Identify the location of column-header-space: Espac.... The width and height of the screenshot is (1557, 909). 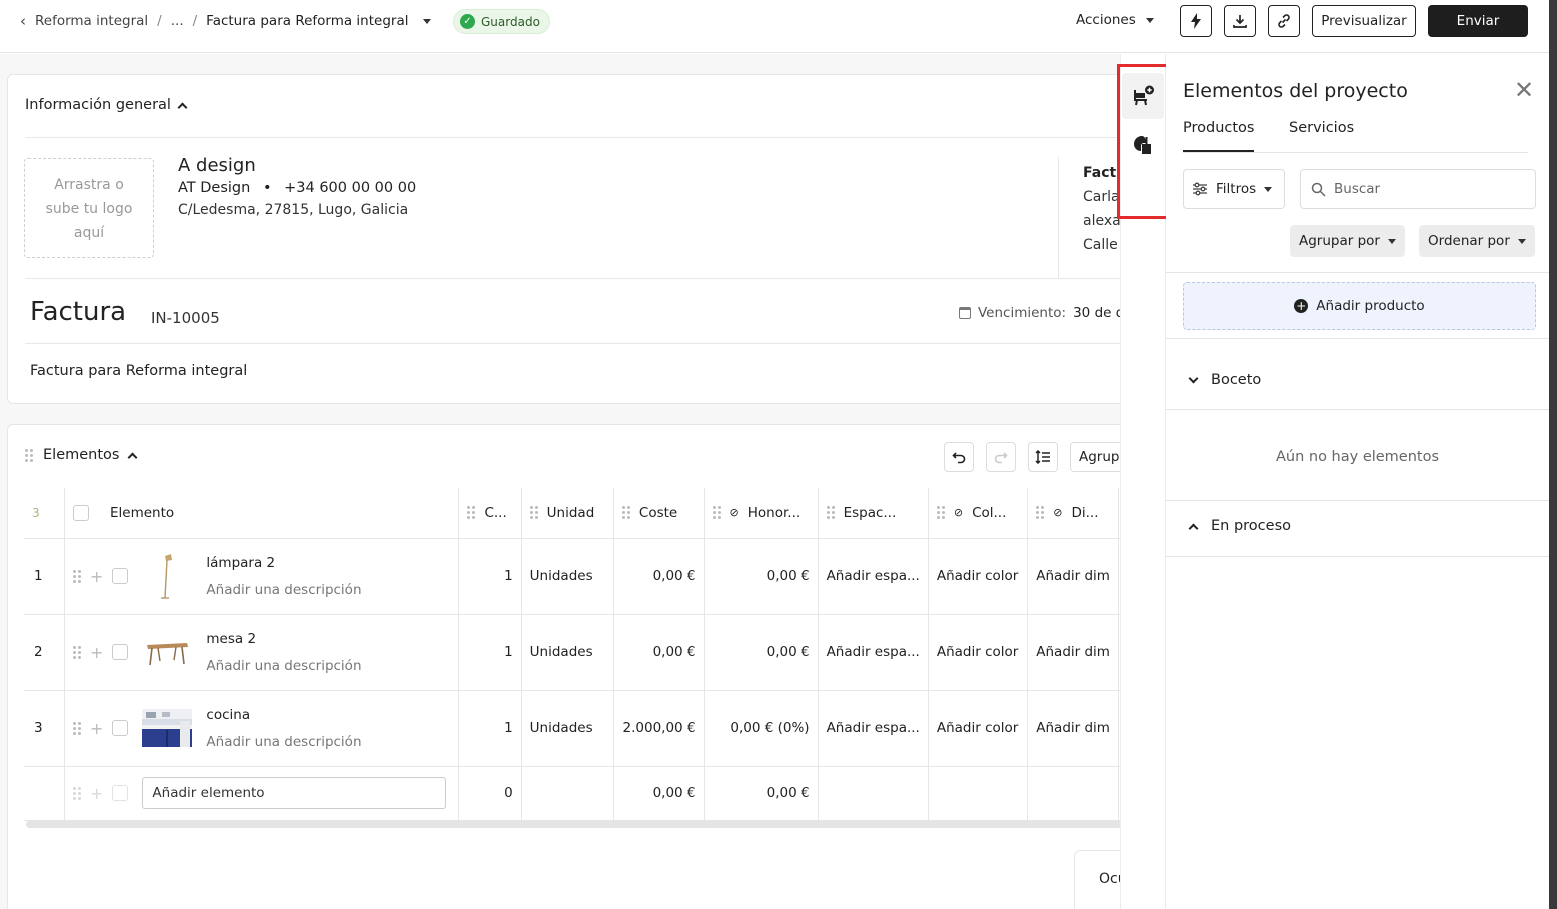
(873, 513).